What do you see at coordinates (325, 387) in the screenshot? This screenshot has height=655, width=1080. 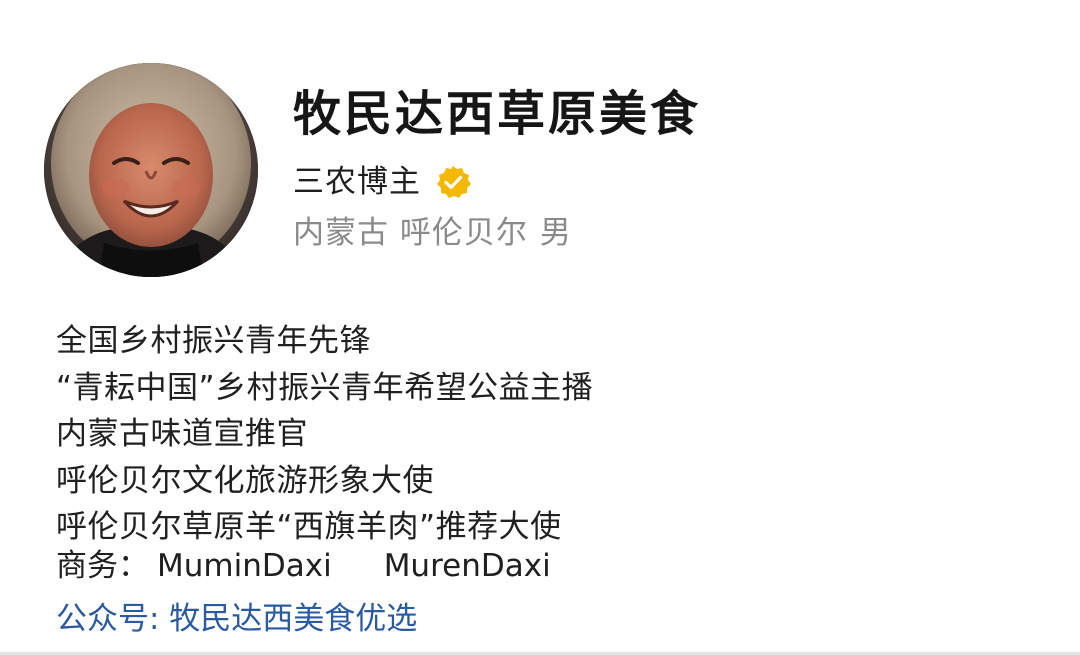 I see `bio-line: “青耘中国”乡村振兴青年希望公益主播` at bounding box center [325, 387].